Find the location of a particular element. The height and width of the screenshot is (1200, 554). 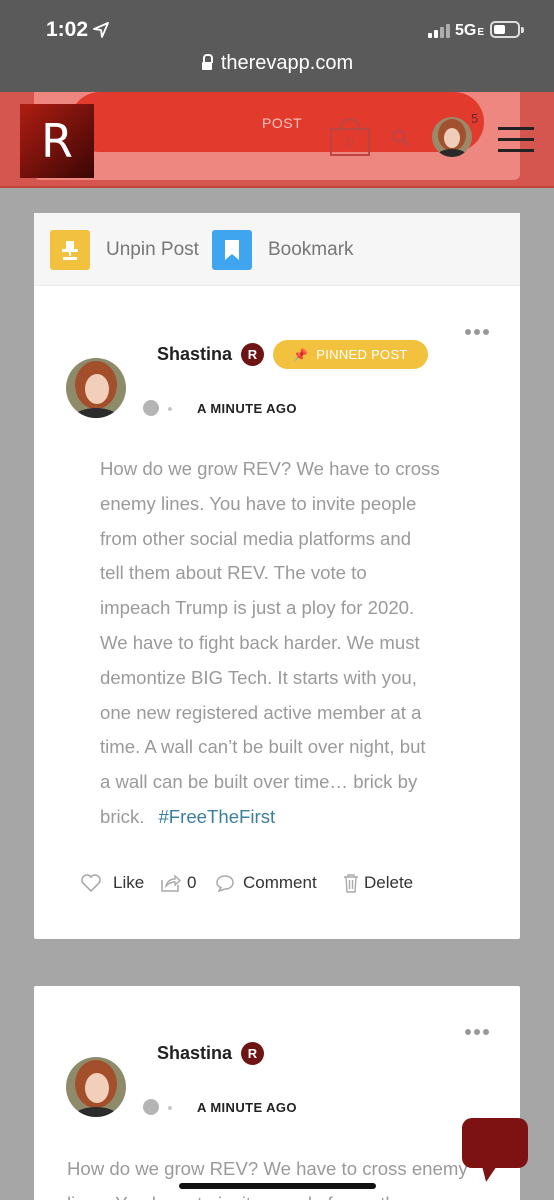

signal-strength-icon is located at coordinates (439, 31).